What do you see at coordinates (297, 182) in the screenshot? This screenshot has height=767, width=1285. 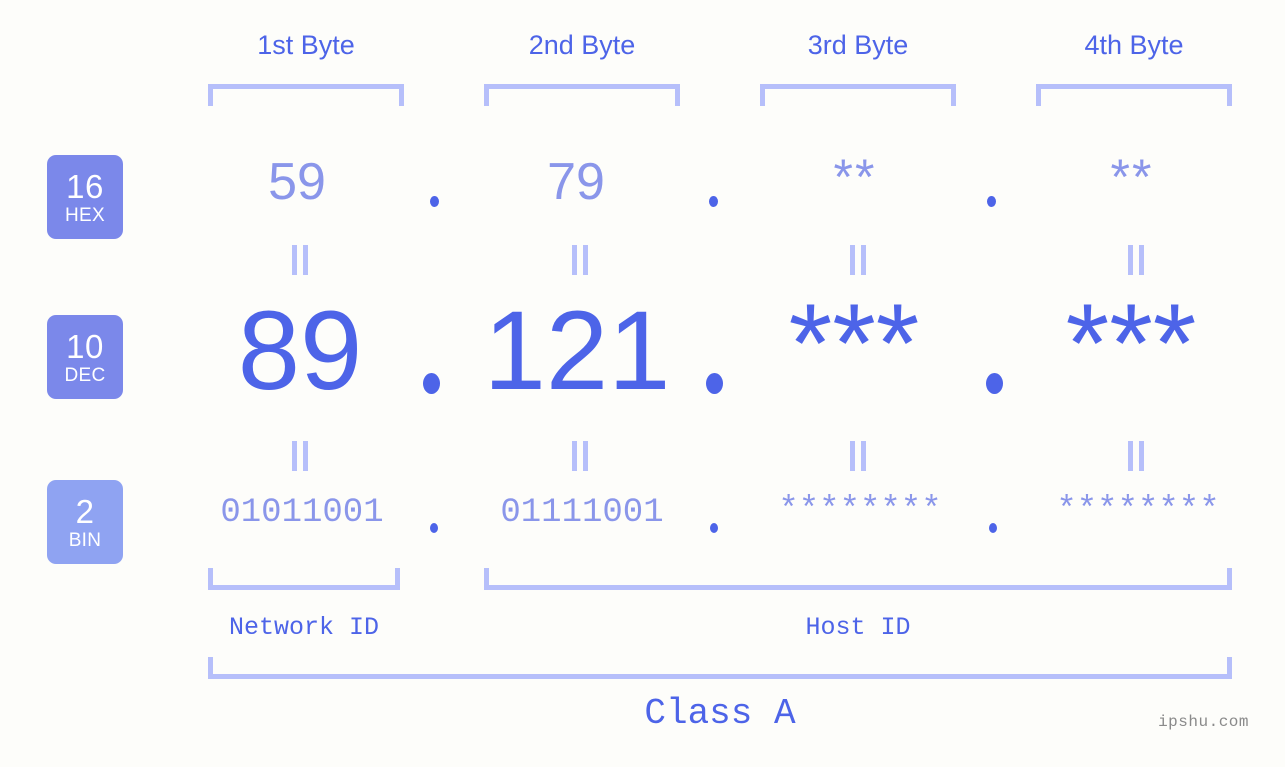 I see `hex-value-byte-1: 59` at bounding box center [297, 182].